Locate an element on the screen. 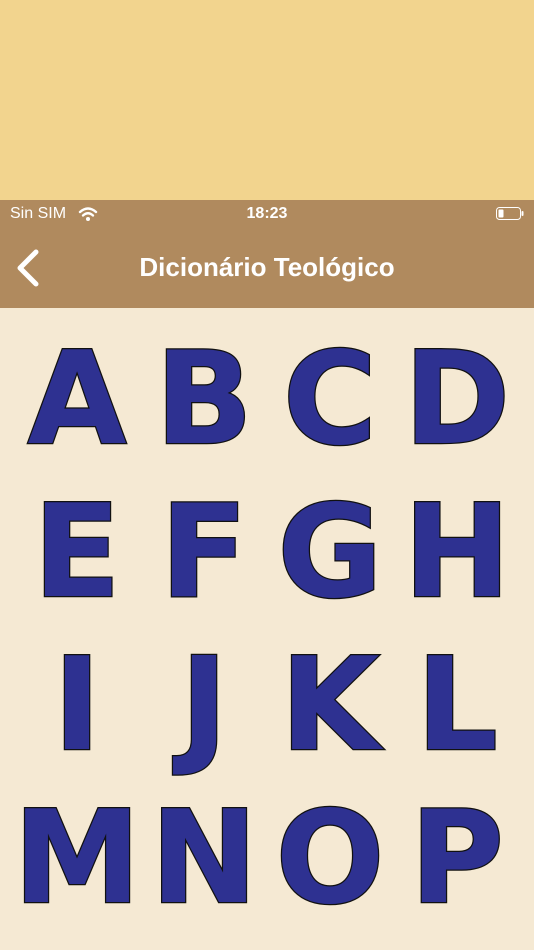  clock: 18:23 is located at coordinates (267, 213).